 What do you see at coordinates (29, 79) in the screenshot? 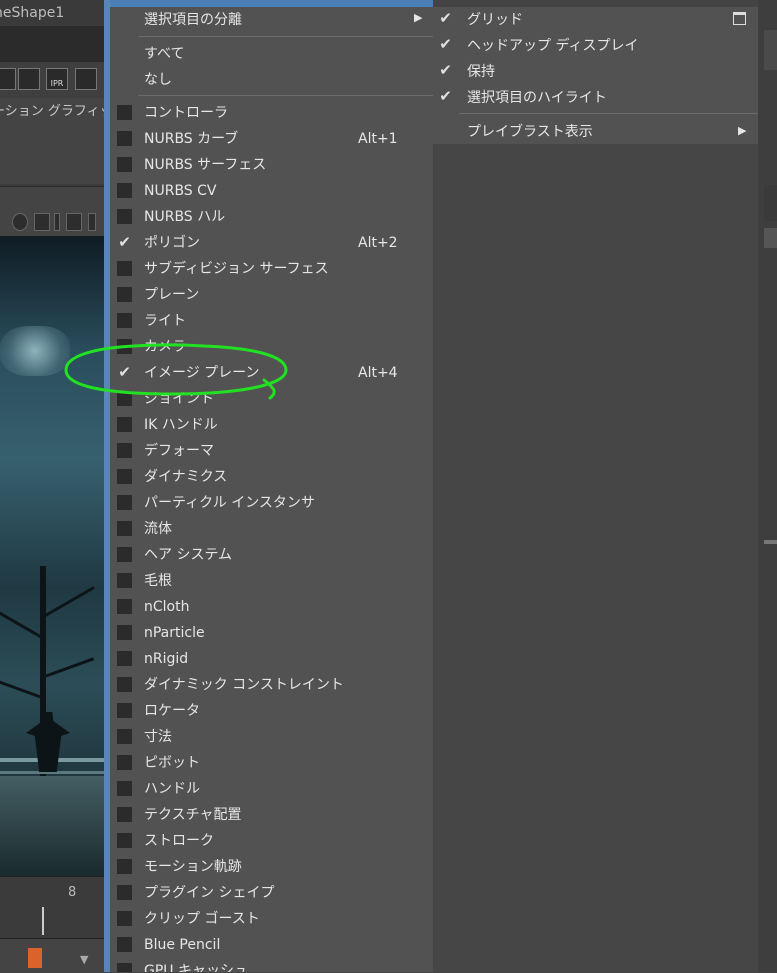
I see `shelf-clapper-icon` at bounding box center [29, 79].